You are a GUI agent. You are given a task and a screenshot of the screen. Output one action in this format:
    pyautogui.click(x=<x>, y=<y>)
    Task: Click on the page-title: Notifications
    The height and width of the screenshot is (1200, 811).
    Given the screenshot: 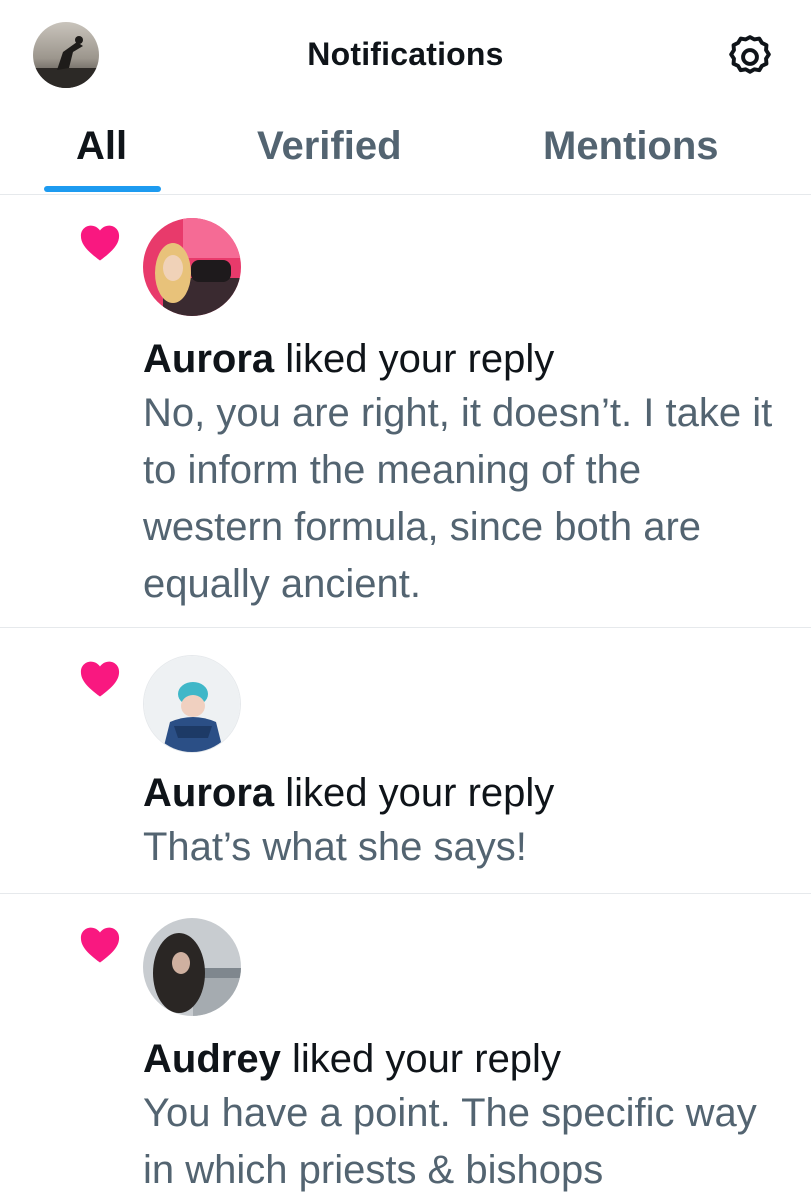 What is the action you would take?
    pyautogui.click(x=405, y=54)
    